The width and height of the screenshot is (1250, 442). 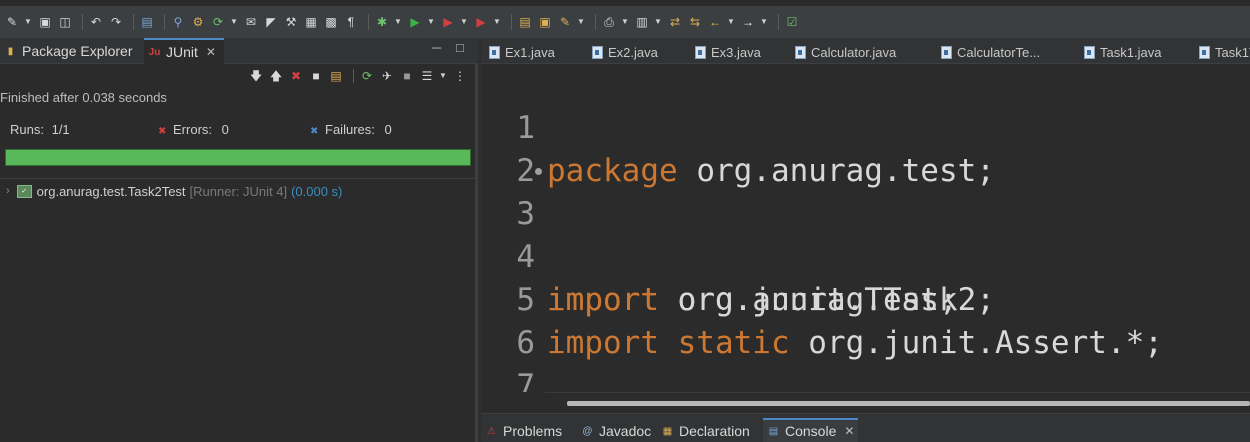 What do you see at coordinates (522, 52) in the screenshot?
I see `editor-tab: Ex1.java` at bounding box center [522, 52].